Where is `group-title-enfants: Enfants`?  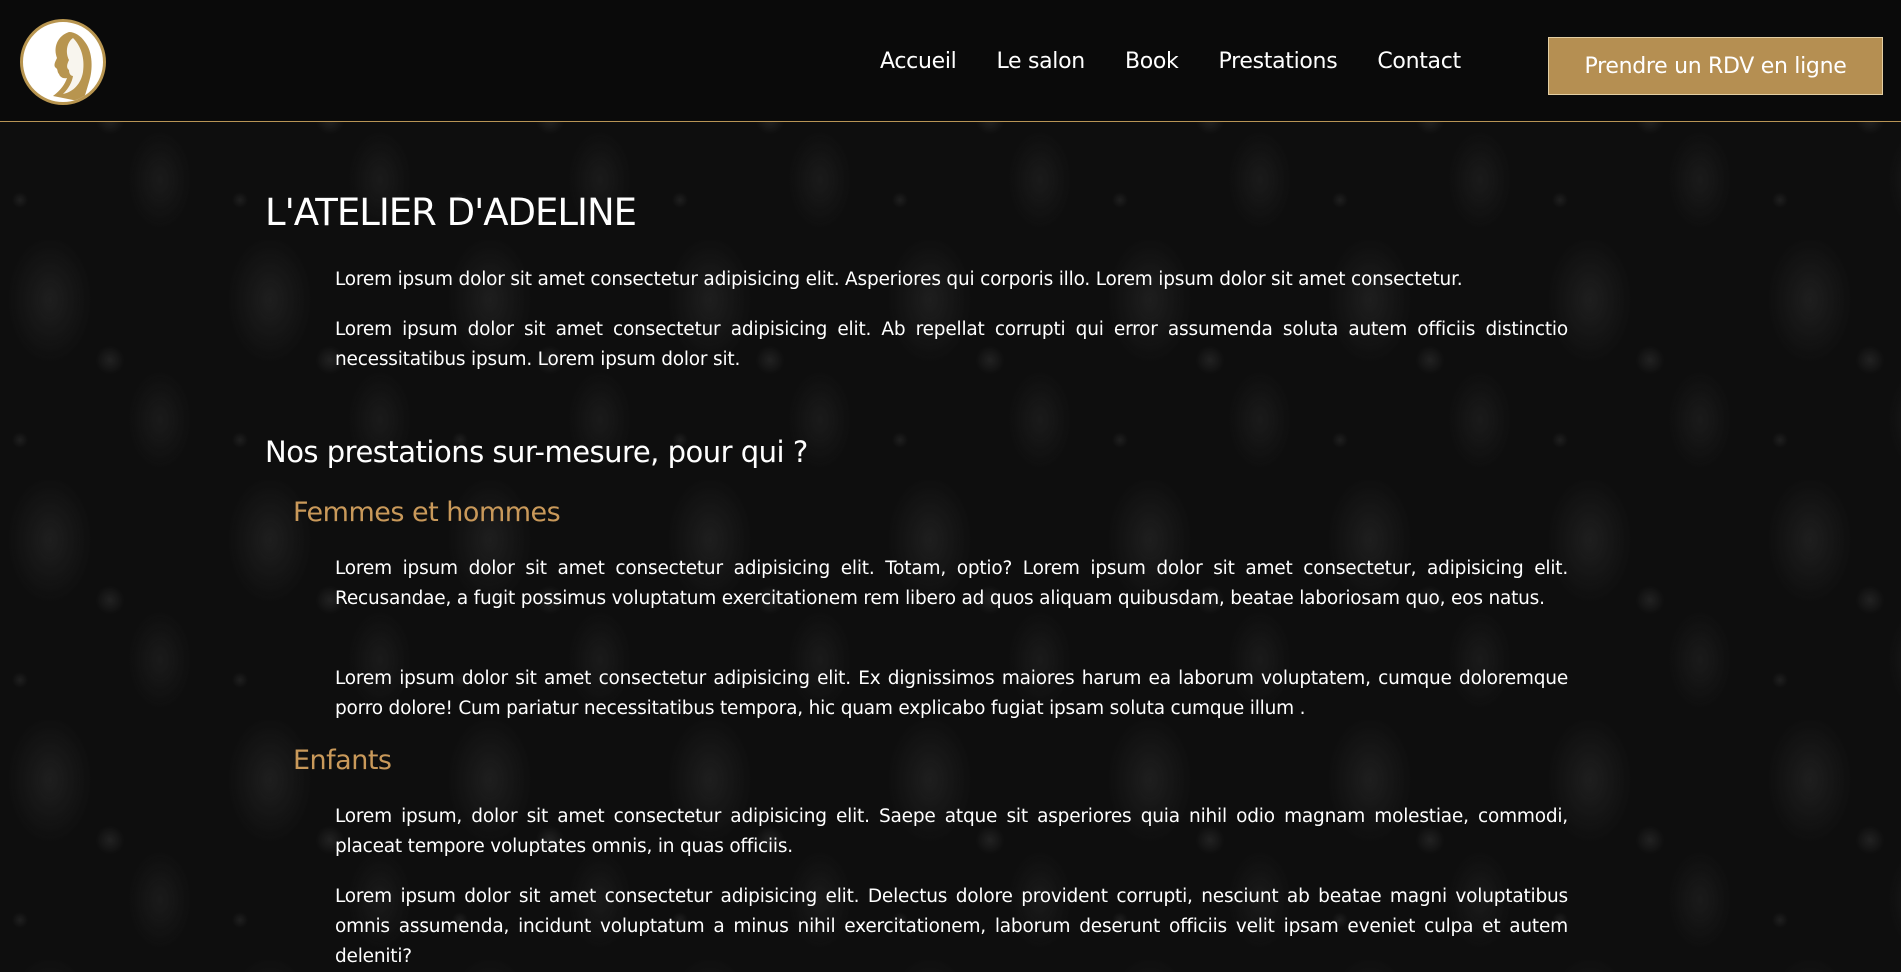 group-title-enfants: Enfants is located at coordinates (342, 760).